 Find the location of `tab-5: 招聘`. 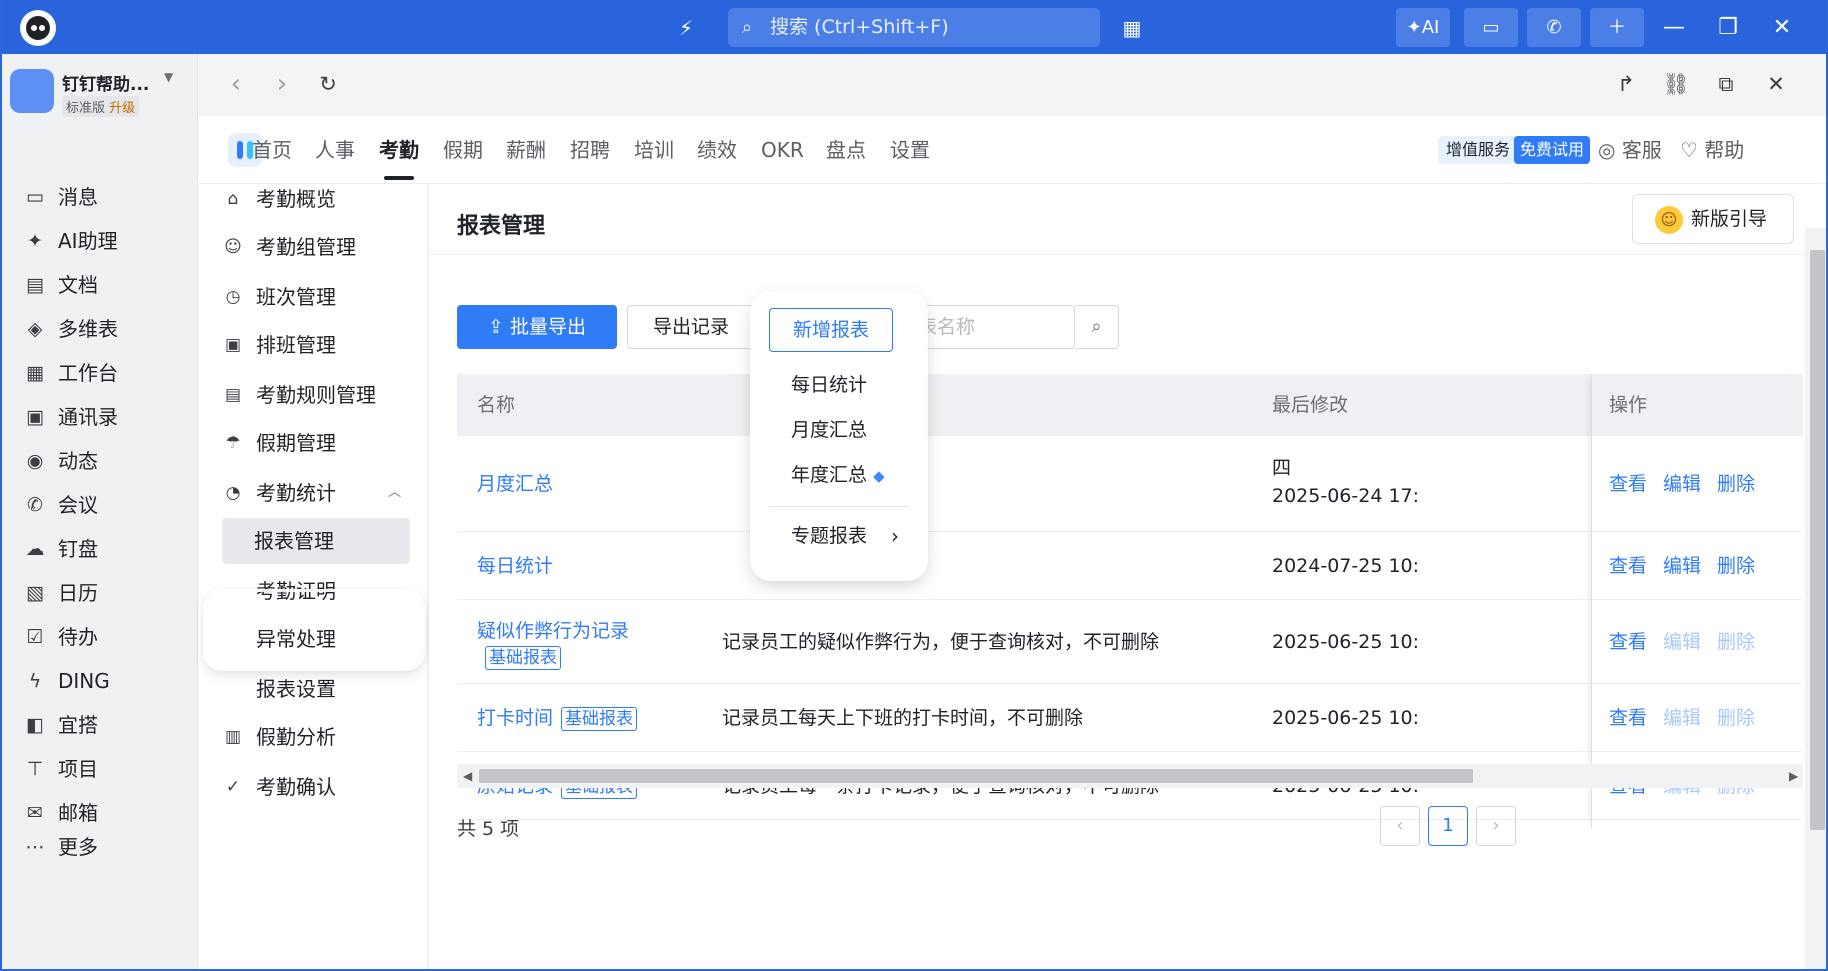

tab-5: 招聘 is located at coordinates (590, 150).